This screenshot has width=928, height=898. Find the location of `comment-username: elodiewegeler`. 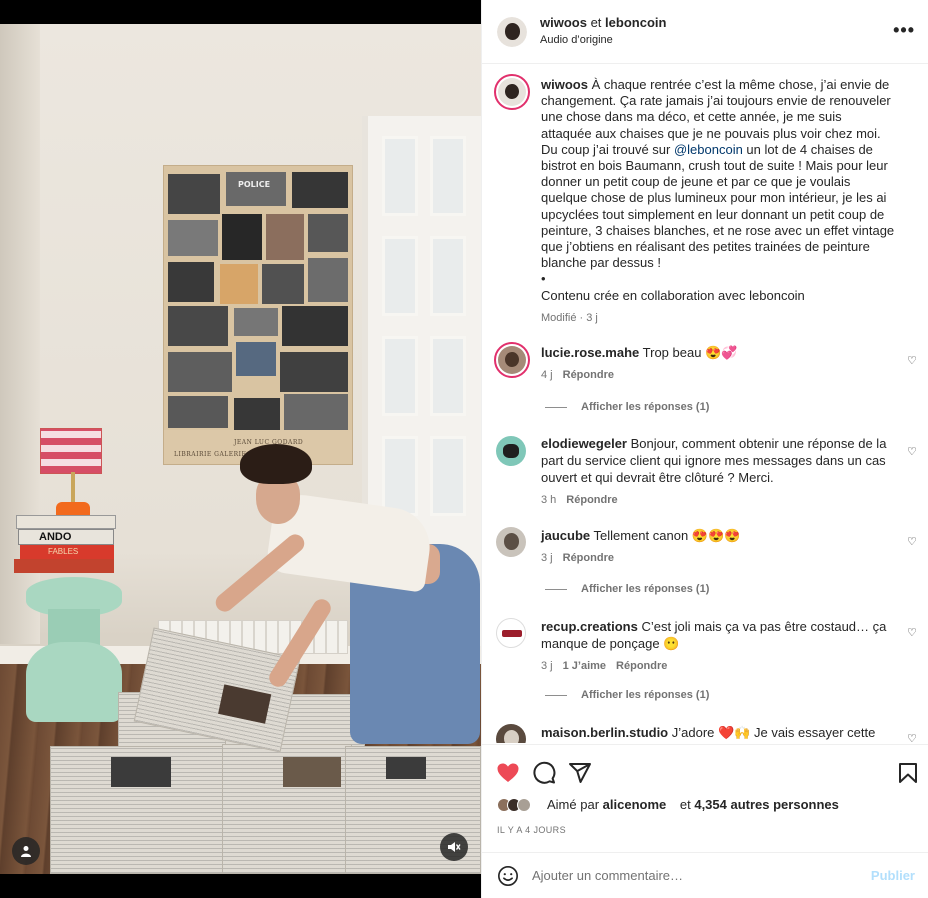

comment-username: elodiewegeler is located at coordinates (584, 443).